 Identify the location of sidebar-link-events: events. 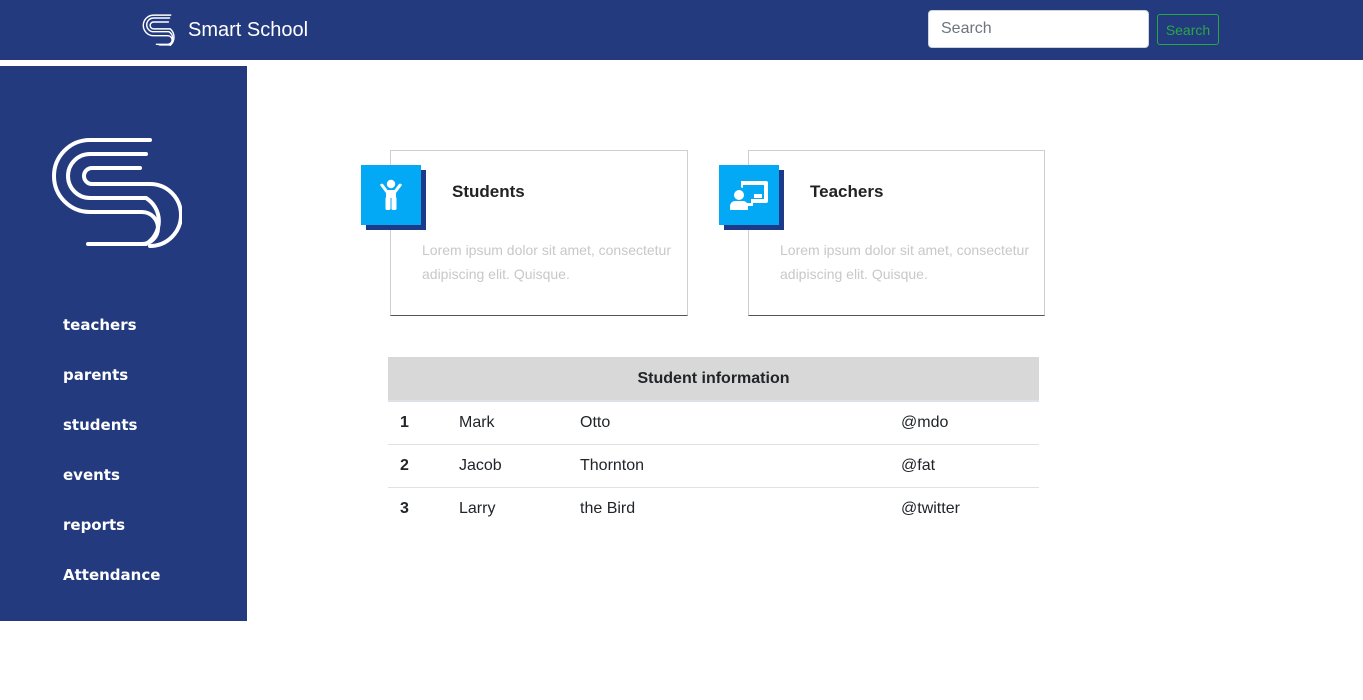
(111, 475).